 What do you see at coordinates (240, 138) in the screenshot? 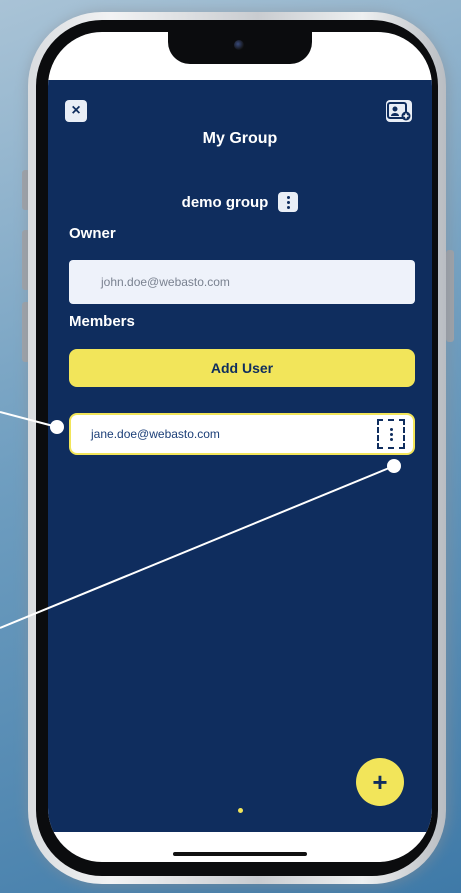
I see `page-title: My Group` at bounding box center [240, 138].